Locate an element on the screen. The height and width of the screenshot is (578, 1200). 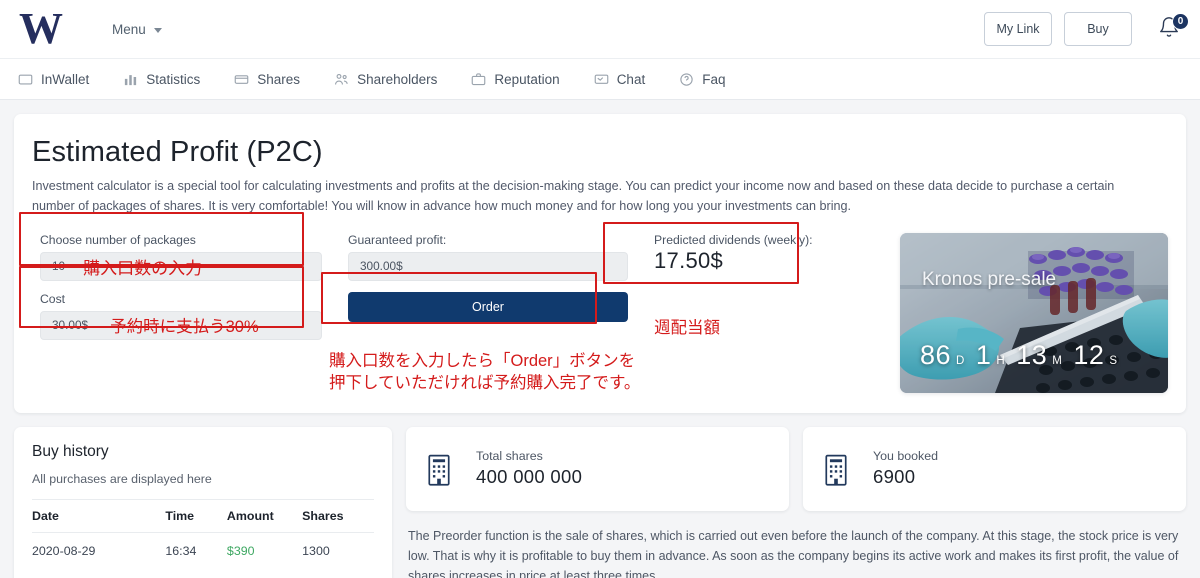
stat-value: 400 000 000 is located at coordinates (529, 477).